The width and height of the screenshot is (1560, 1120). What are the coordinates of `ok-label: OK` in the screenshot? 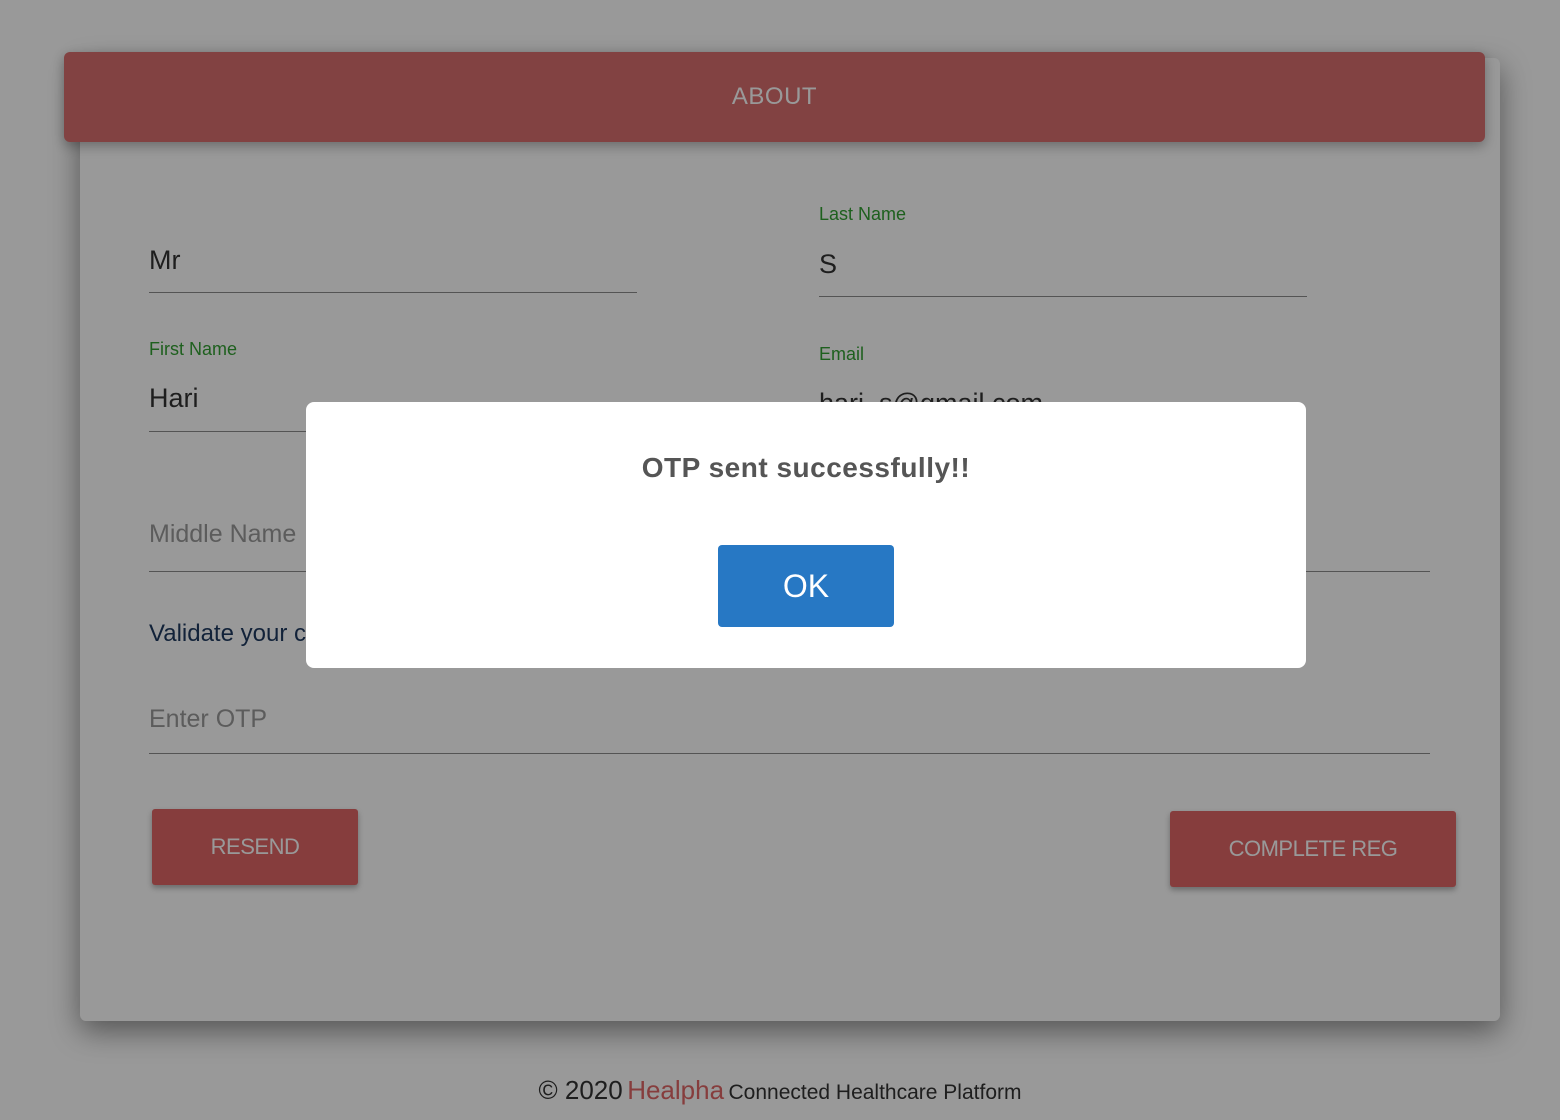 It's located at (806, 585).